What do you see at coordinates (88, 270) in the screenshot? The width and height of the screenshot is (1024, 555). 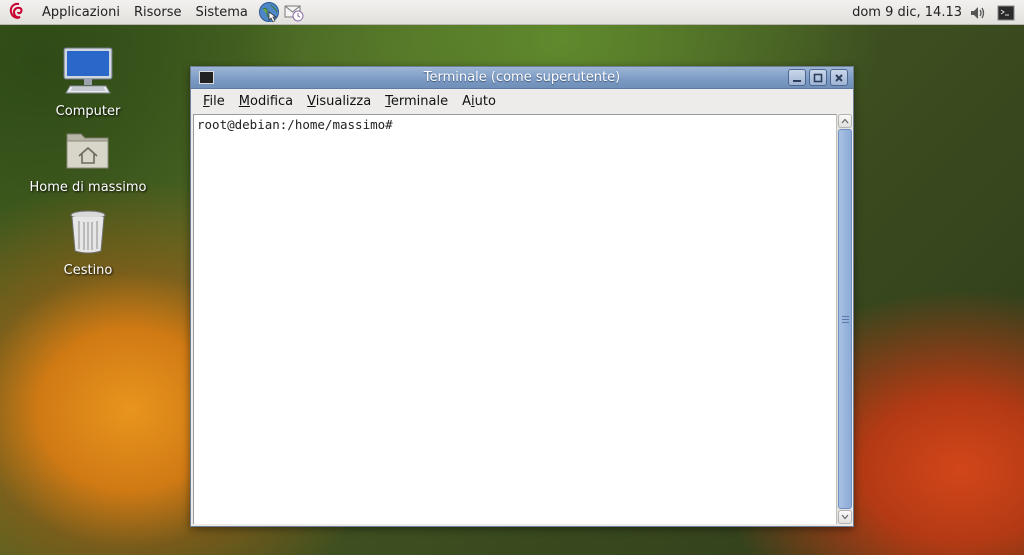 I see `desktop-icon-label: Cestino` at bounding box center [88, 270].